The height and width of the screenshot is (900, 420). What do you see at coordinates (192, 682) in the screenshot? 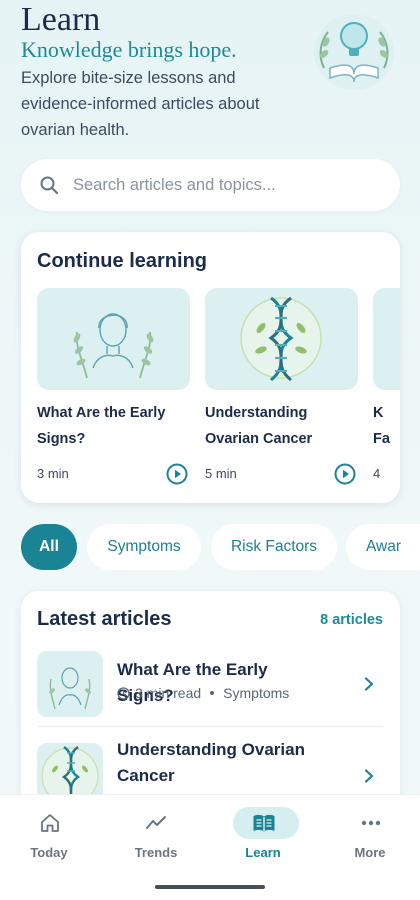
I see `article-title: What Are the Early Signs?` at bounding box center [192, 682].